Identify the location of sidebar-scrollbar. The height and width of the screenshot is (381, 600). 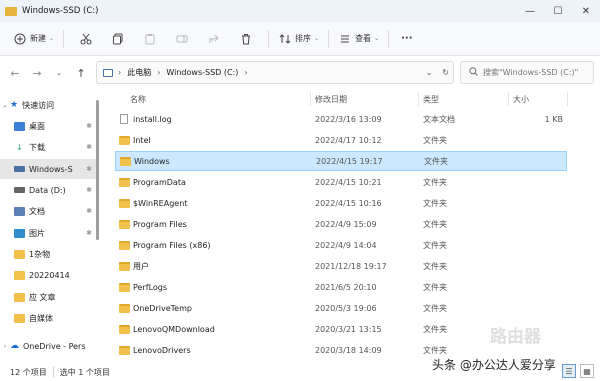
(97, 170).